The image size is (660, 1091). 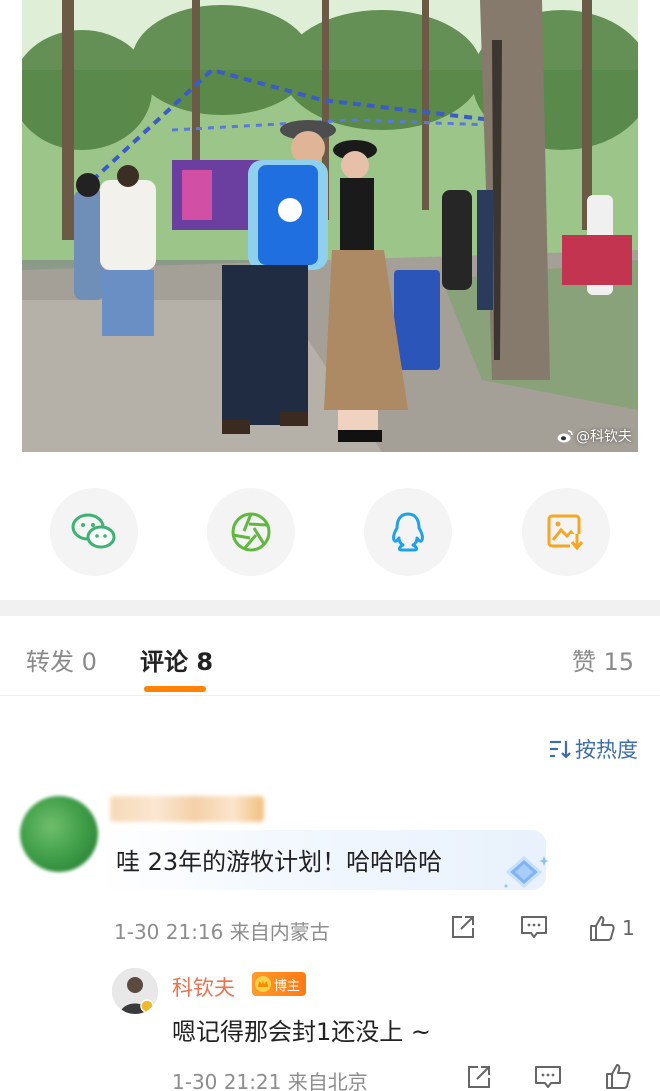 I want to click on blogger-badge: 博主, so click(x=279, y=984).